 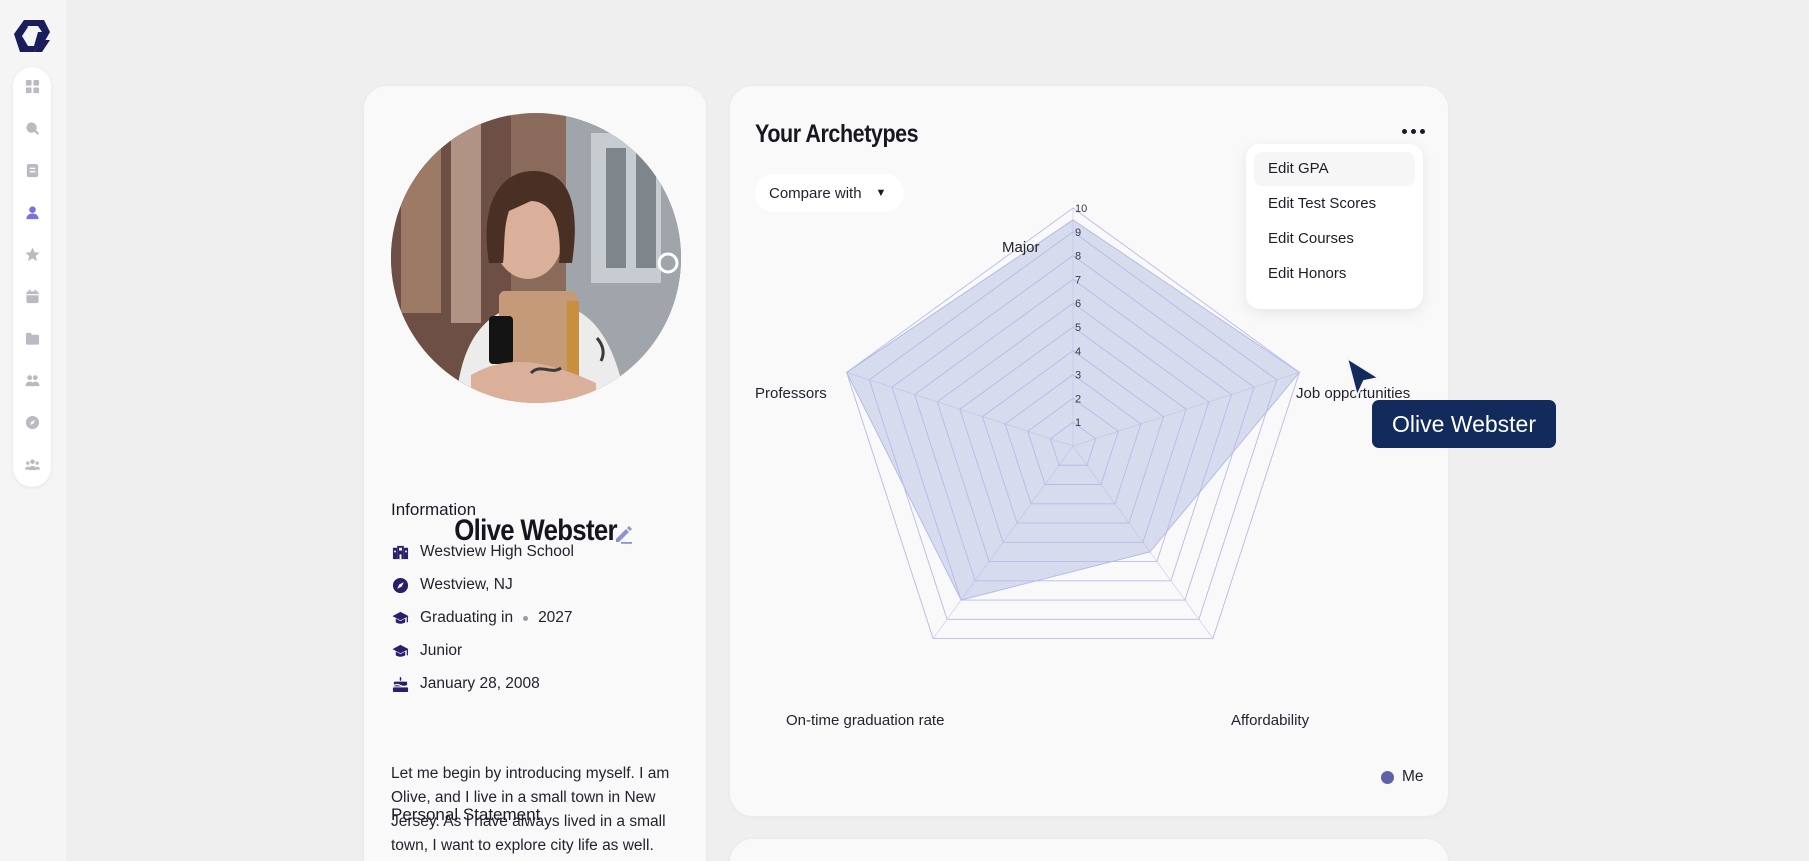 I want to click on document-icon, so click(x=32, y=170).